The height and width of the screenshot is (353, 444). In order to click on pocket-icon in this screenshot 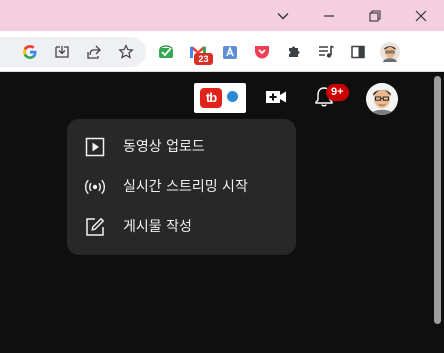, I will do `click(262, 52)`.